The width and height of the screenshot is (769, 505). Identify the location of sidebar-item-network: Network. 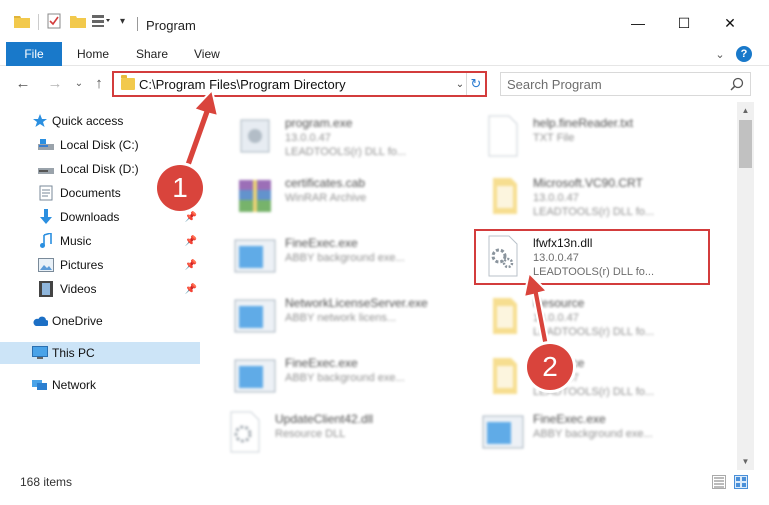
(100, 385).